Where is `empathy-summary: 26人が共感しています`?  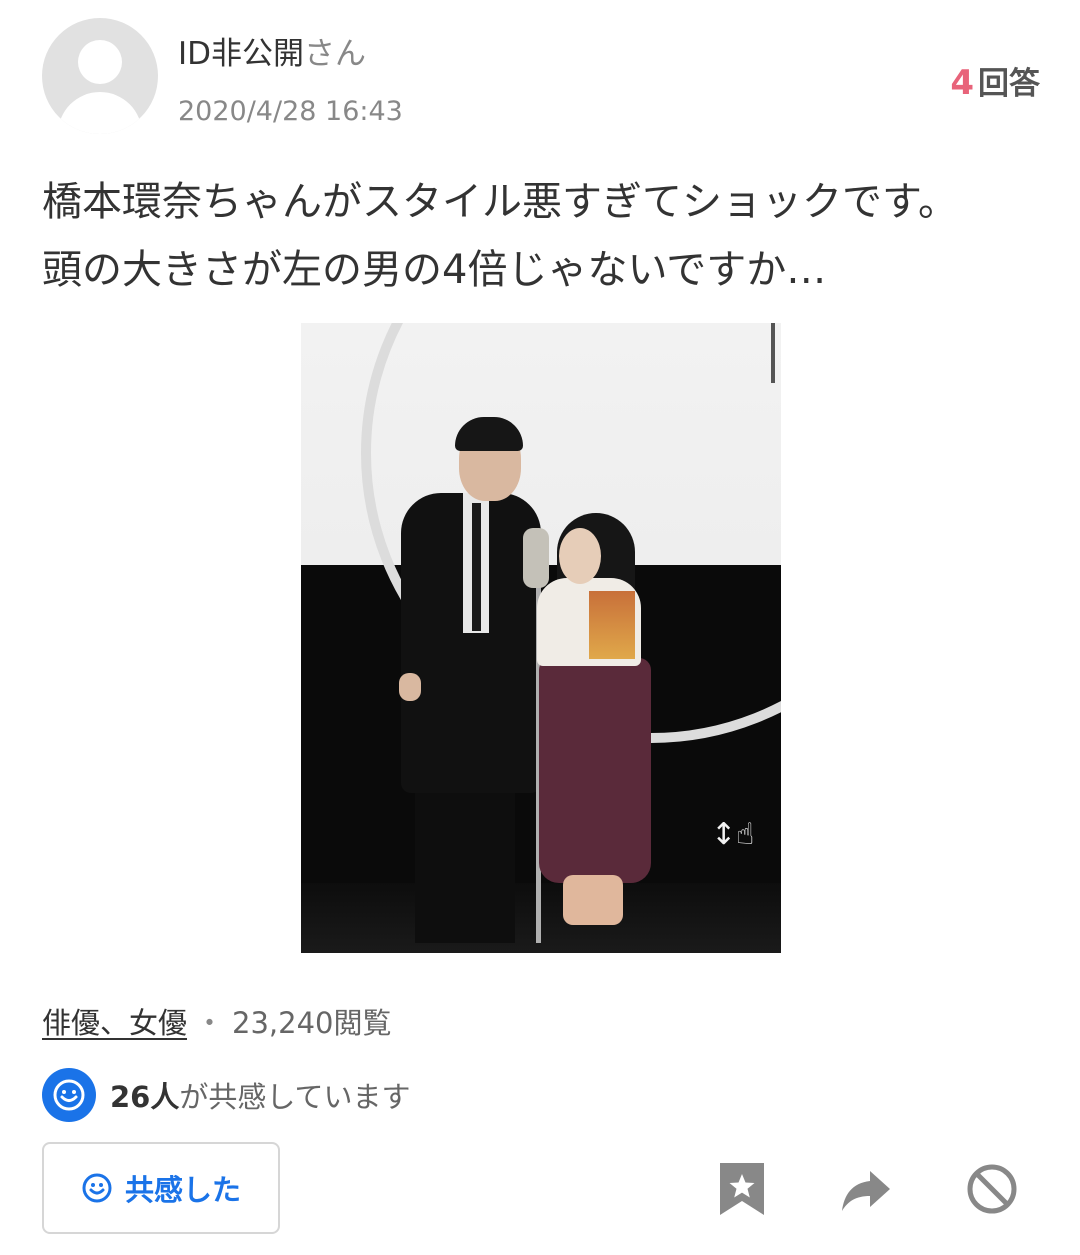 empathy-summary: 26人が共感しています is located at coordinates (226, 1095).